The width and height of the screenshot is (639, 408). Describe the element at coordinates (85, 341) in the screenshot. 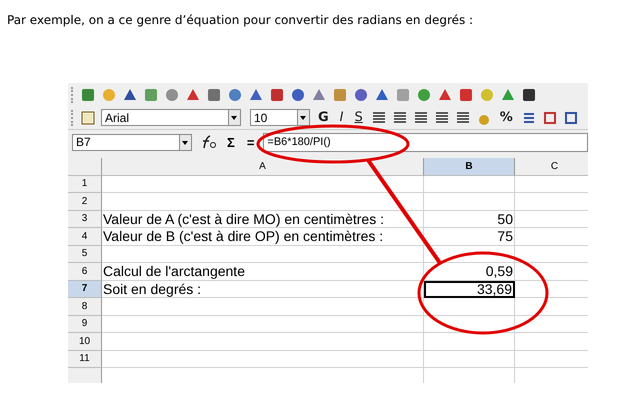

I see `row-header: 10` at that location.